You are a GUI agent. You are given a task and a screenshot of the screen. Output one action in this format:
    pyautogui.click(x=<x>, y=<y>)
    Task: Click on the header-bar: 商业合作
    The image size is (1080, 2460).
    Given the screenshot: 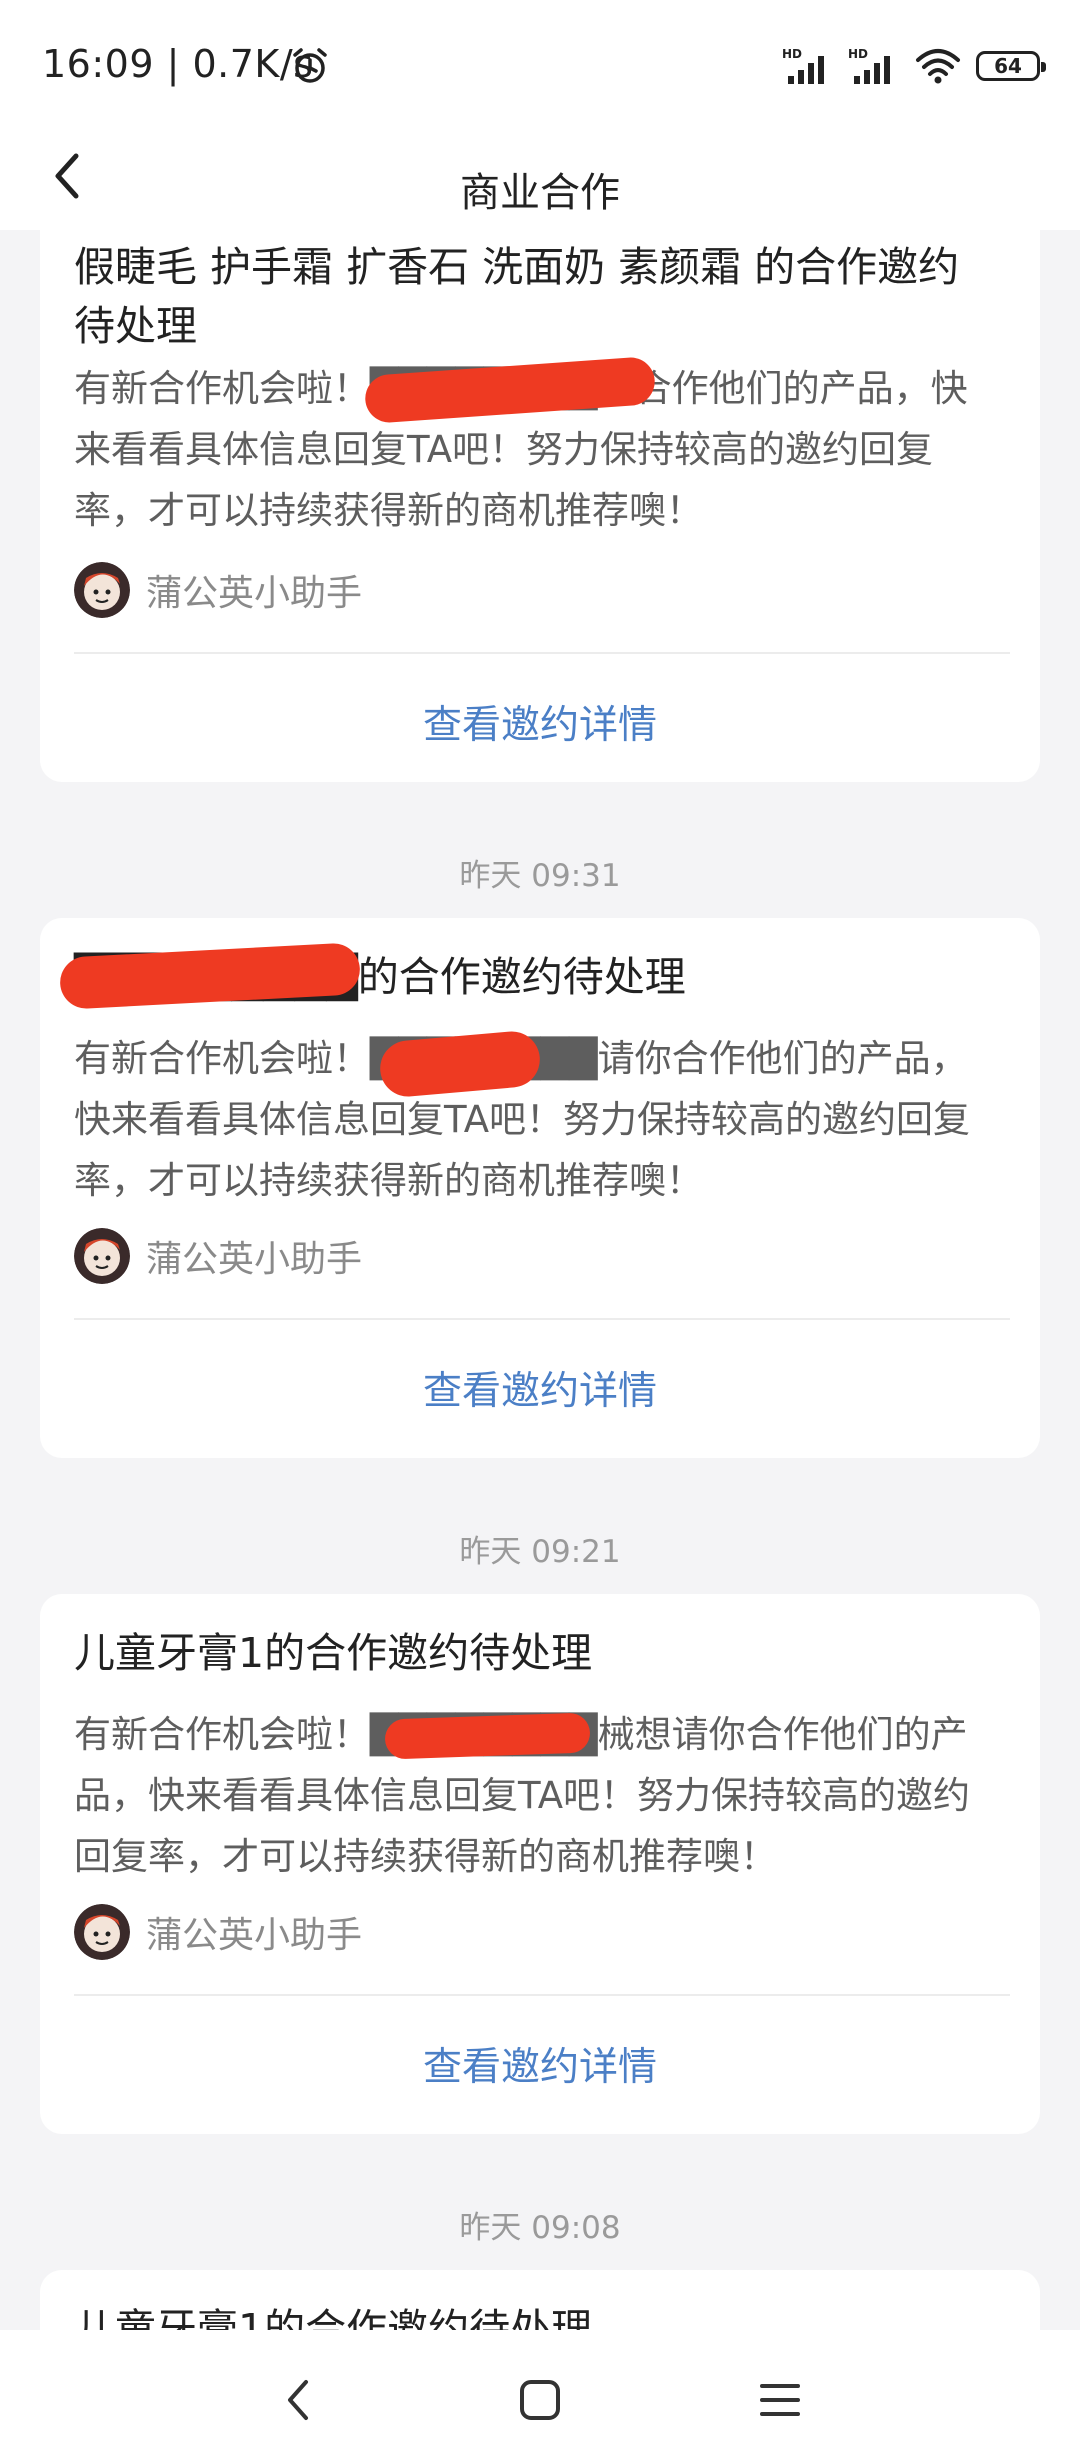 What is the action you would take?
    pyautogui.click(x=540, y=180)
    